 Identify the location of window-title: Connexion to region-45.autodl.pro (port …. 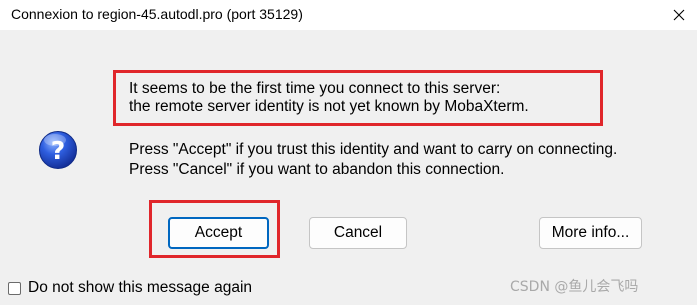
(157, 14).